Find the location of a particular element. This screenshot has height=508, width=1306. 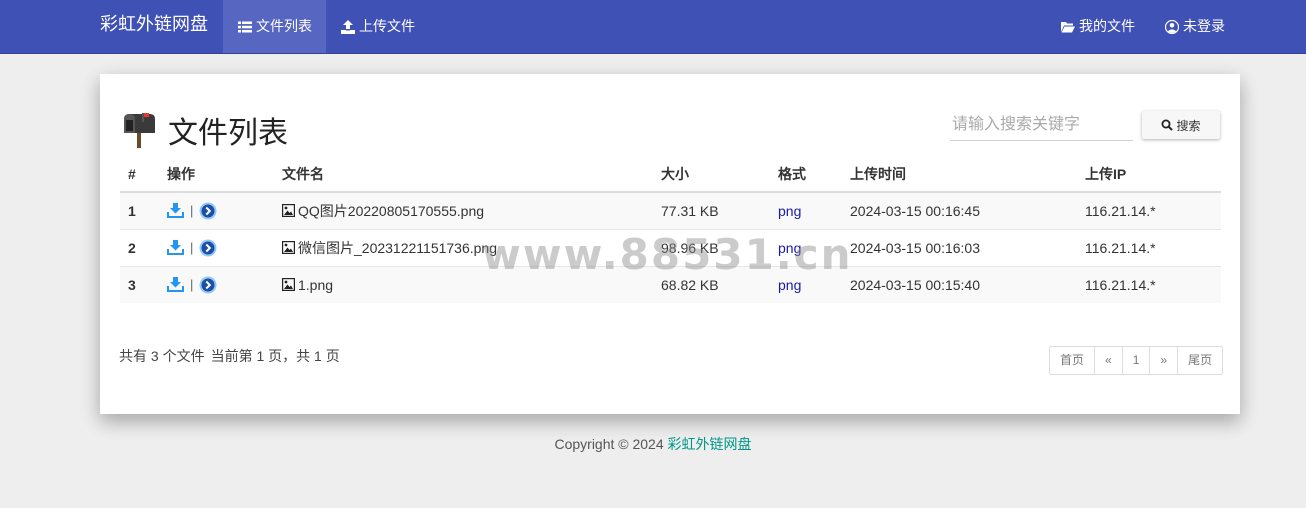

mailbox-icon is located at coordinates (139, 130).